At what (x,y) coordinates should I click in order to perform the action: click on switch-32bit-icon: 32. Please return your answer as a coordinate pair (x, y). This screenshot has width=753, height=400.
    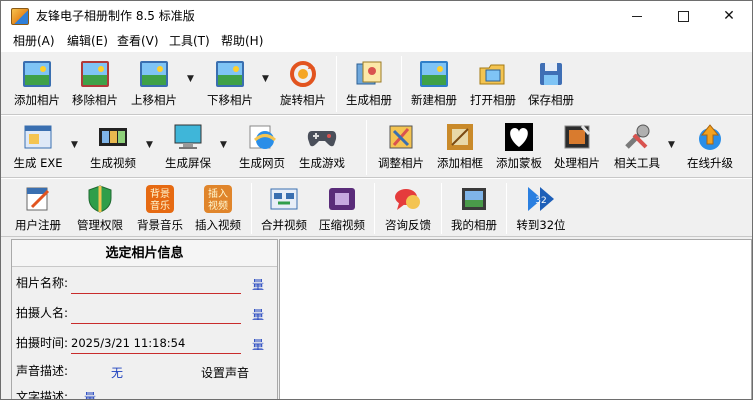
    Looking at the image, I should click on (541, 199).